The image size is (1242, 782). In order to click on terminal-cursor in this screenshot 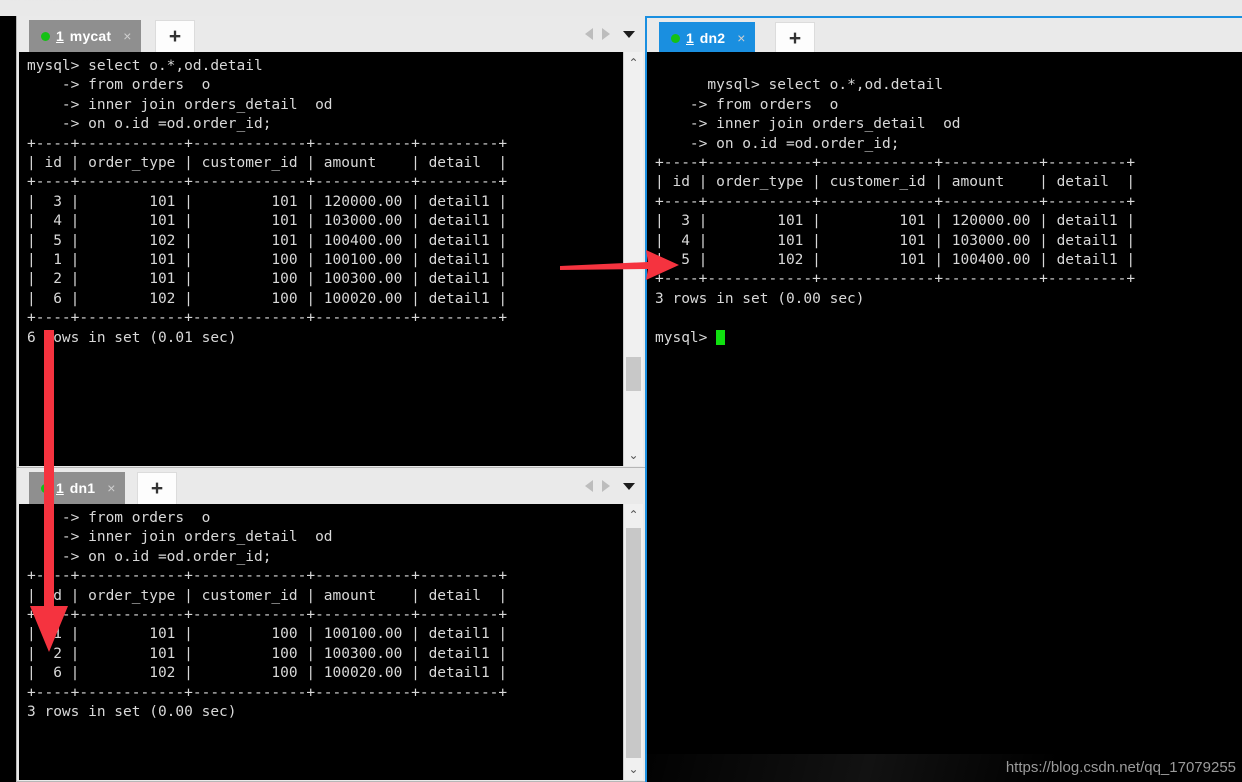, I will do `click(721, 337)`.